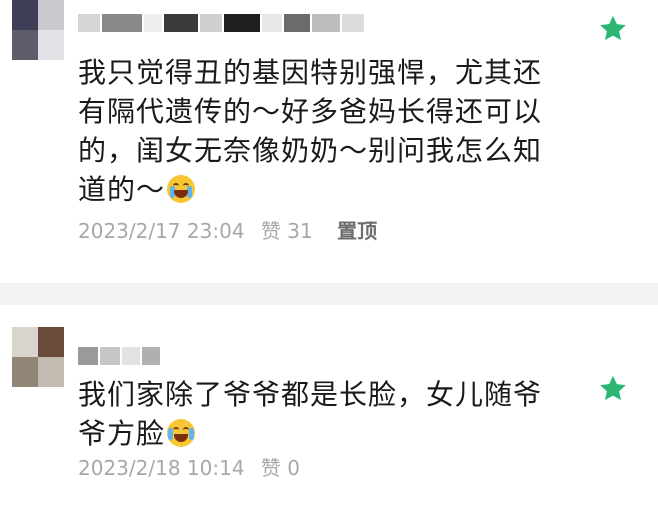 This screenshot has height=510, width=658. I want to click on comment-body: 我们家除了爷爷都是长脸，女儿随爷爷方脸, so click(310, 414).